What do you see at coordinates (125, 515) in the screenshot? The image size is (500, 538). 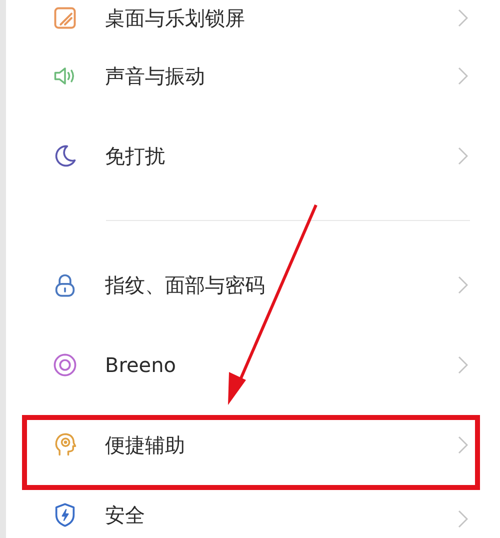 I see `settings-item-label: 安全` at bounding box center [125, 515].